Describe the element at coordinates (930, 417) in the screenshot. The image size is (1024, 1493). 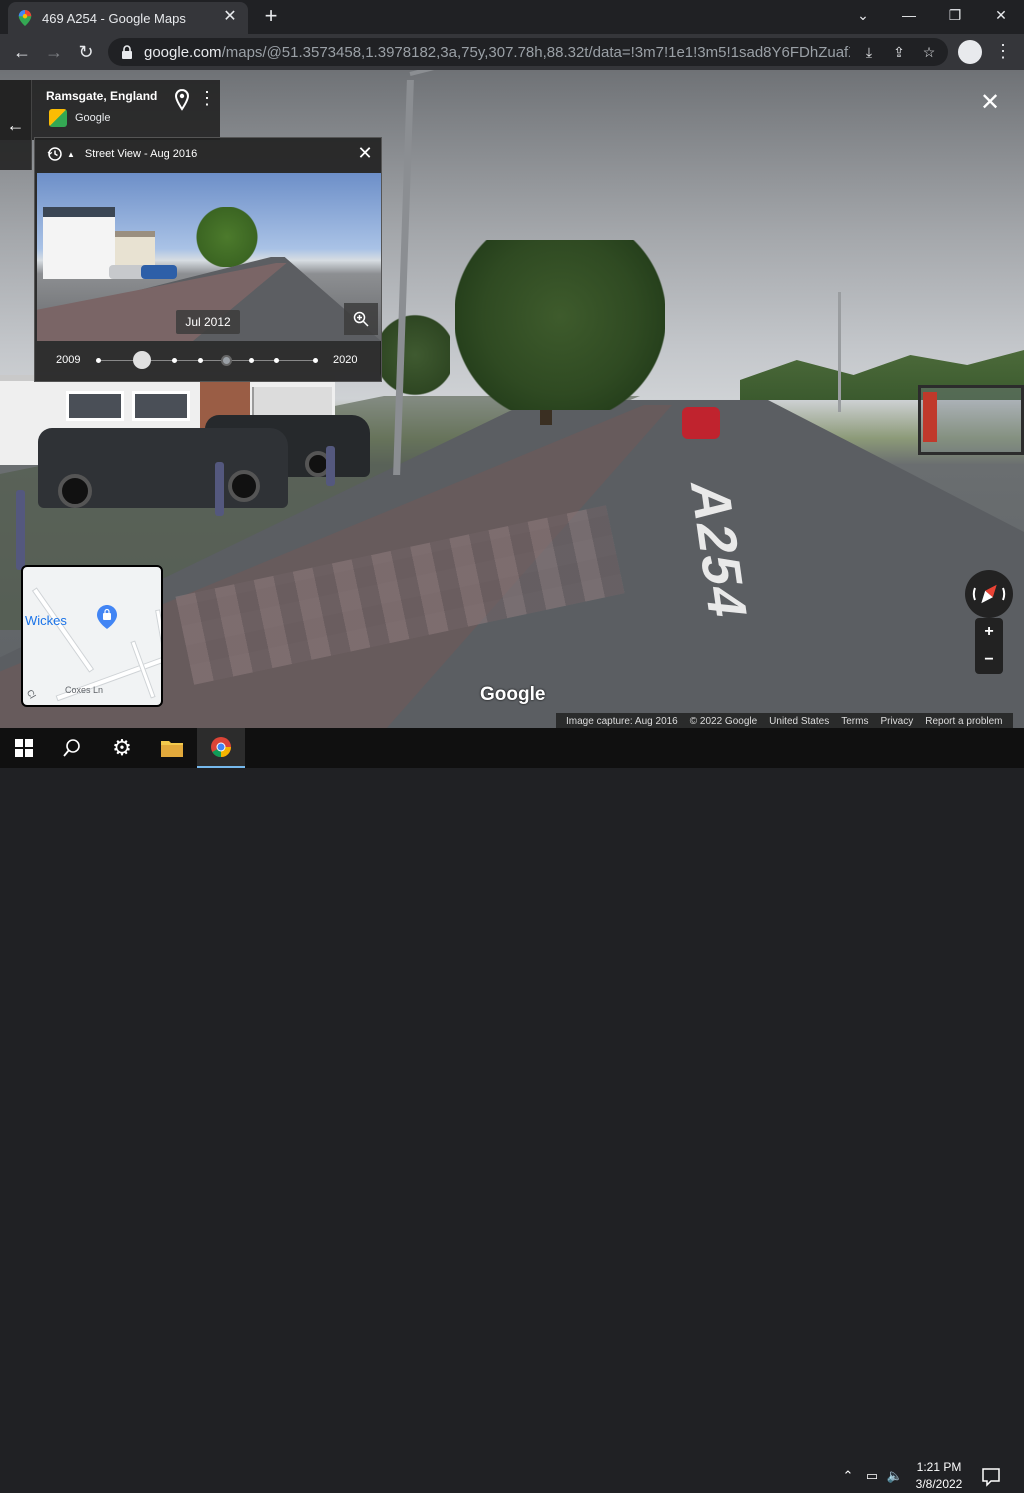
I see `advert-panel` at that location.